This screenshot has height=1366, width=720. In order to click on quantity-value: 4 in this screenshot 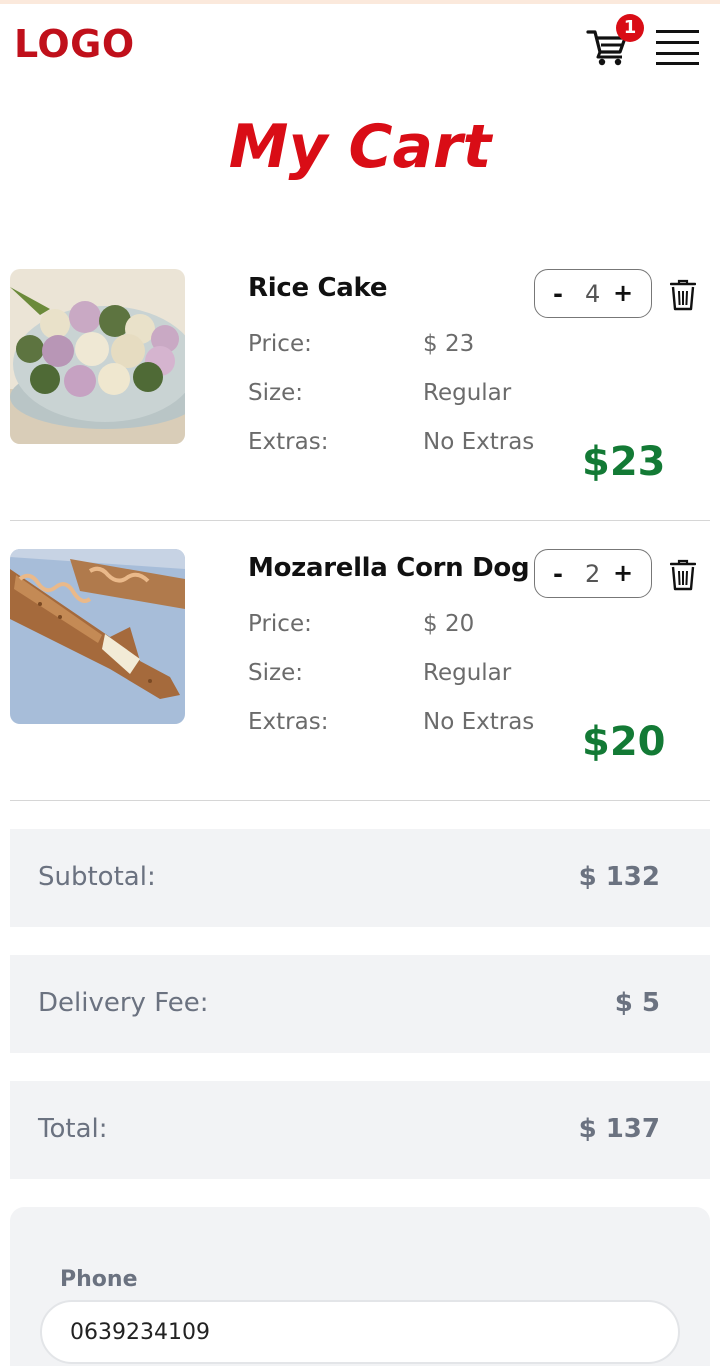, I will do `click(593, 294)`.